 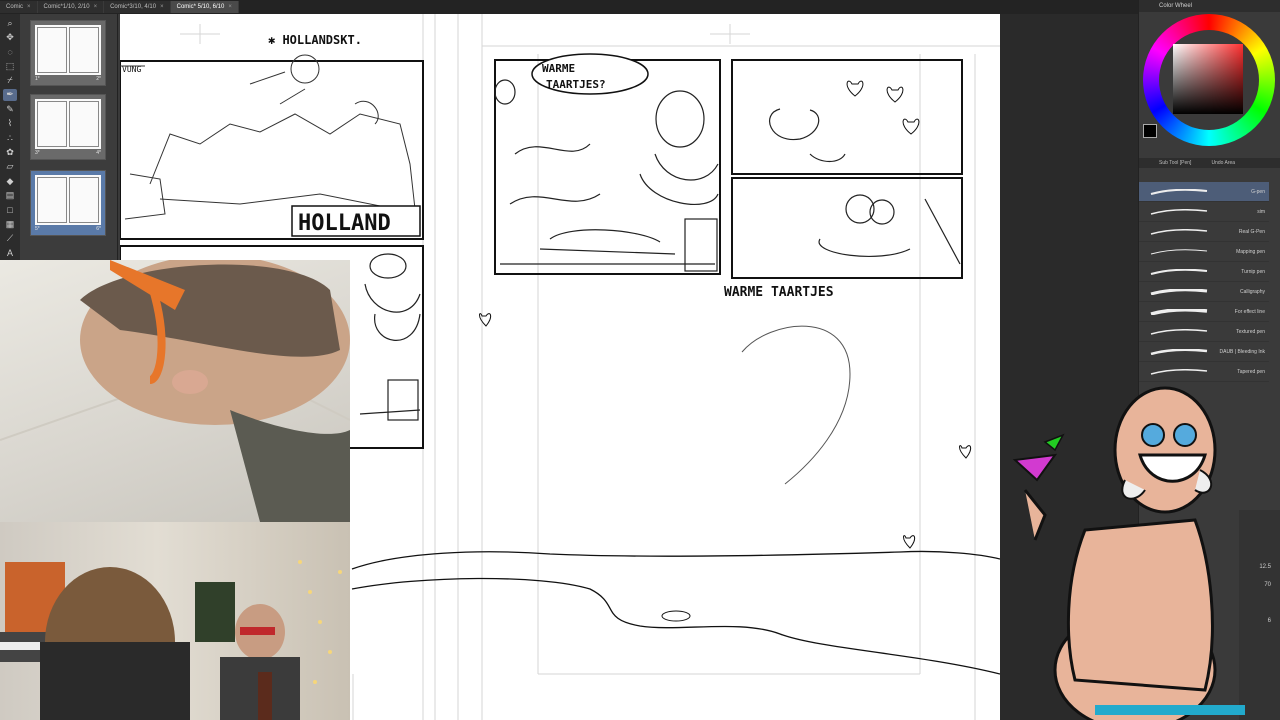 What do you see at coordinates (1250, 251) in the screenshot?
I see `brush-name: Mapping pen` at bounding box center [1250, 251].